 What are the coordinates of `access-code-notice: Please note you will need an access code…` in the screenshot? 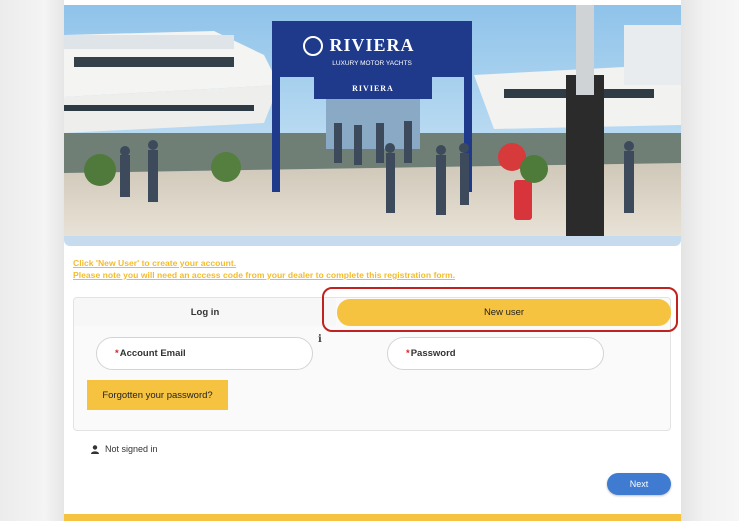 It's located at (264, 275).